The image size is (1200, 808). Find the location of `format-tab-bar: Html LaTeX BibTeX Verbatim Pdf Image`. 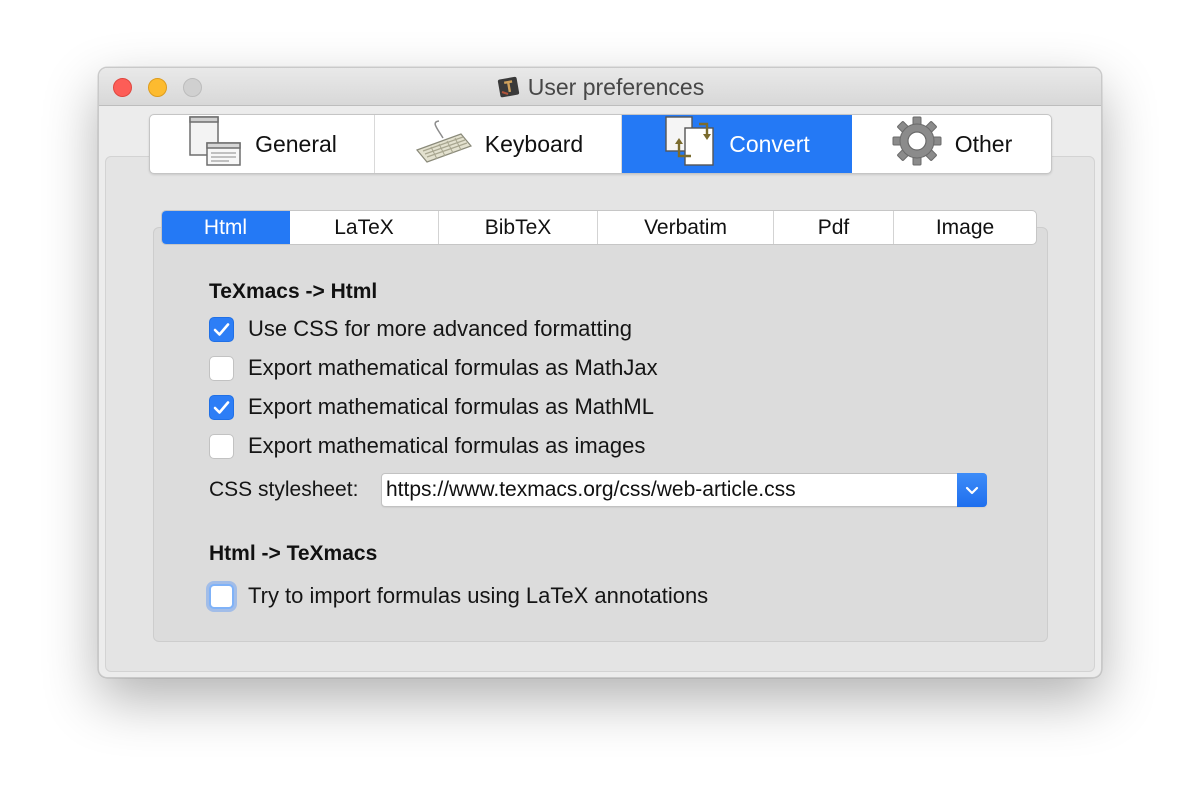

format-tab-bar: Html LaTeX BibTeX Verbatim Pdf Image is located at coordinates (599, 227).